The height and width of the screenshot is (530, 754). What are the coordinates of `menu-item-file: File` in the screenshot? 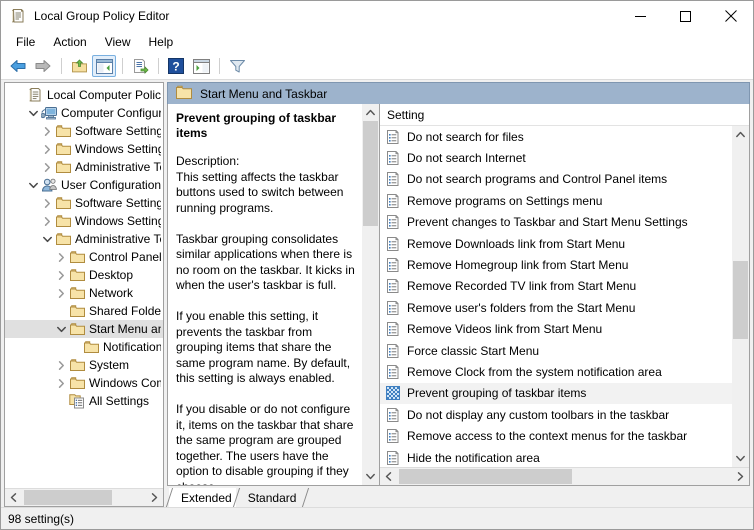 It's located at (25, 42).